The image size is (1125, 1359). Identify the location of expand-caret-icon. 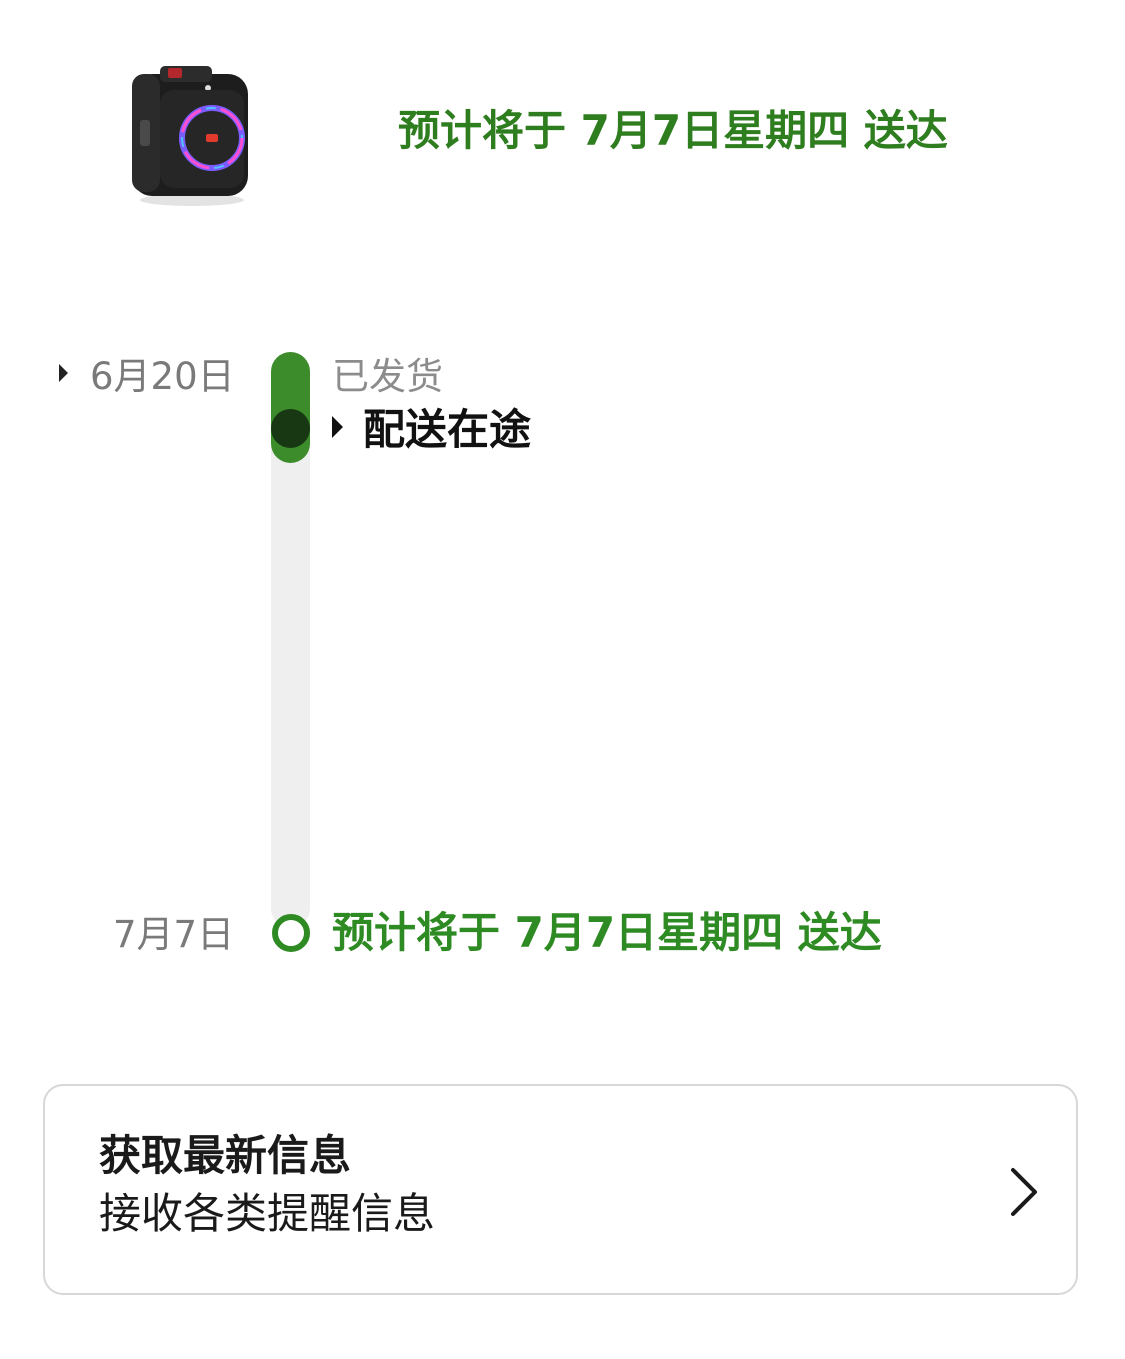
(63, 373).